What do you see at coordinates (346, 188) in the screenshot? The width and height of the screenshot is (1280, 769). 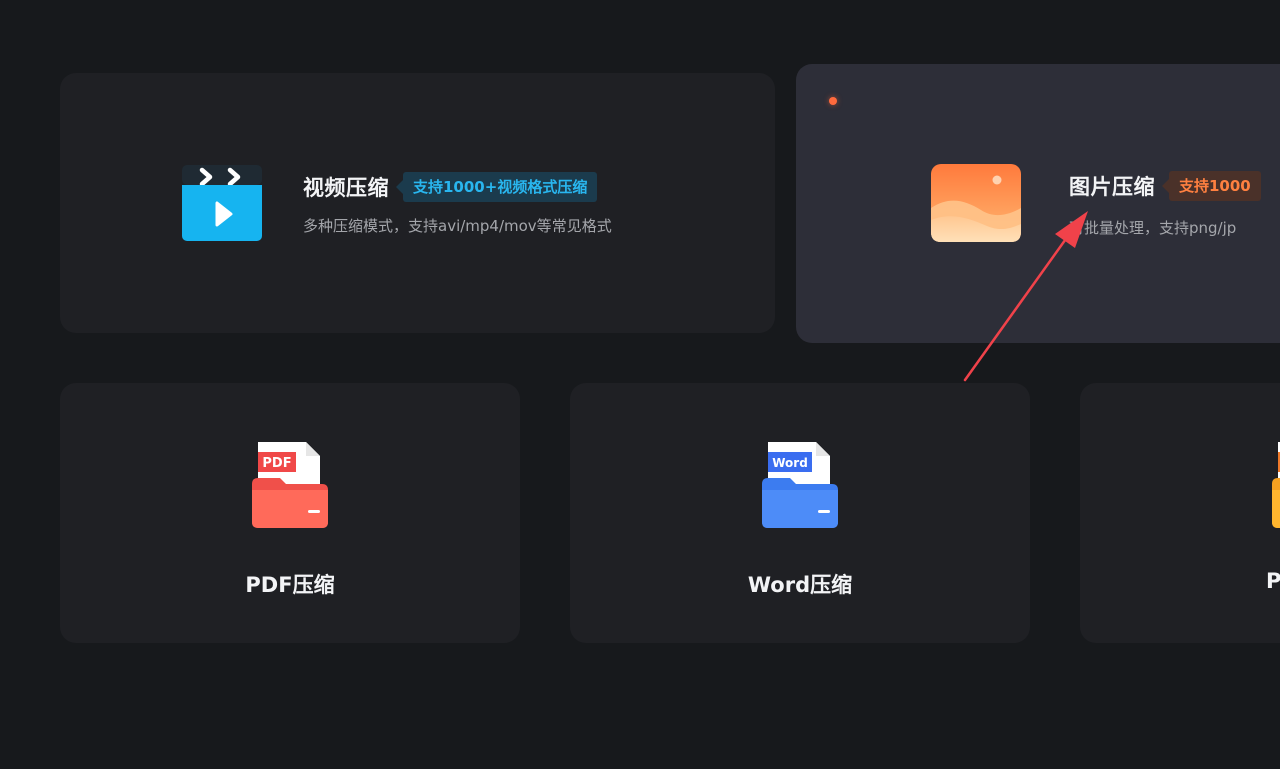 I see `video-compress-title: 视频压缩` at bounding box center [346, 188].